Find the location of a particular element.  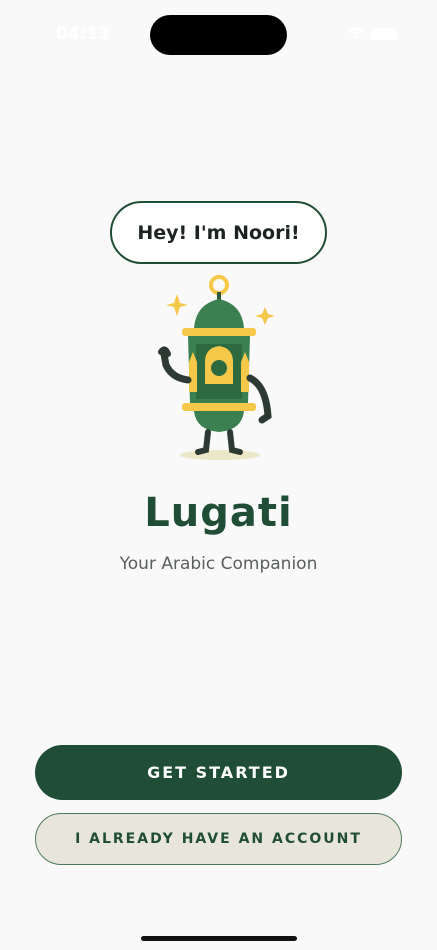

status-time: 04:13 is located at coordinates (83, 34).